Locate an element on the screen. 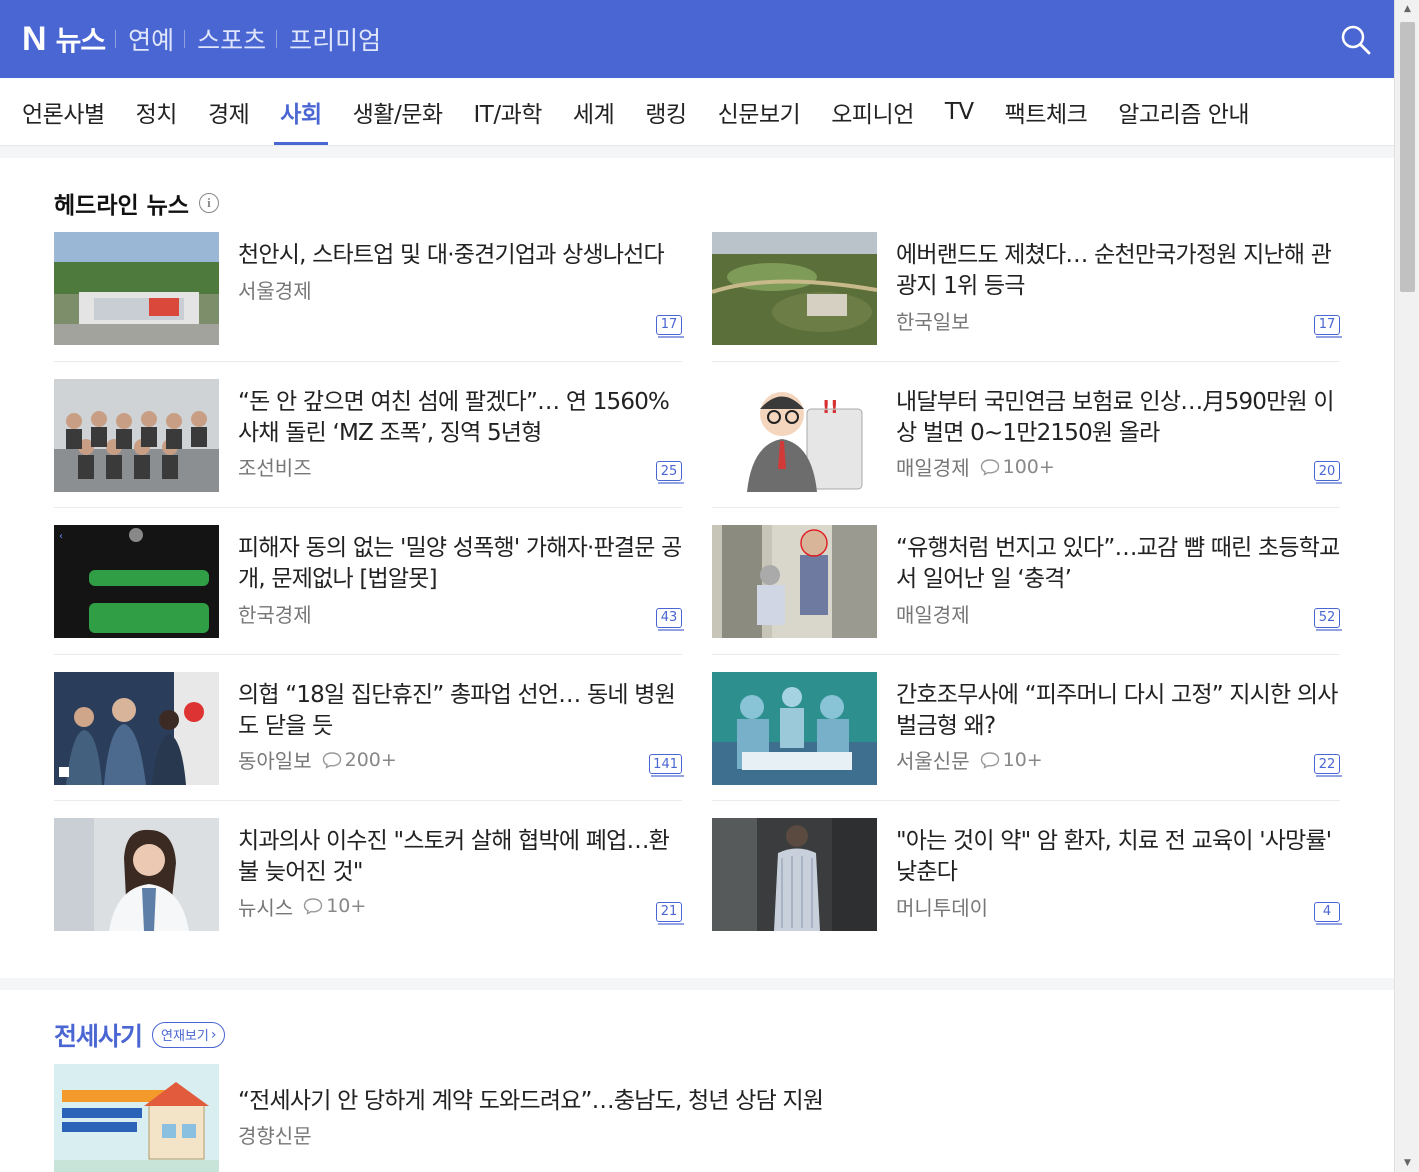 This screenshot has height=1172, width=1419. nav-item: 세계 is located at coordinates (594, 111).